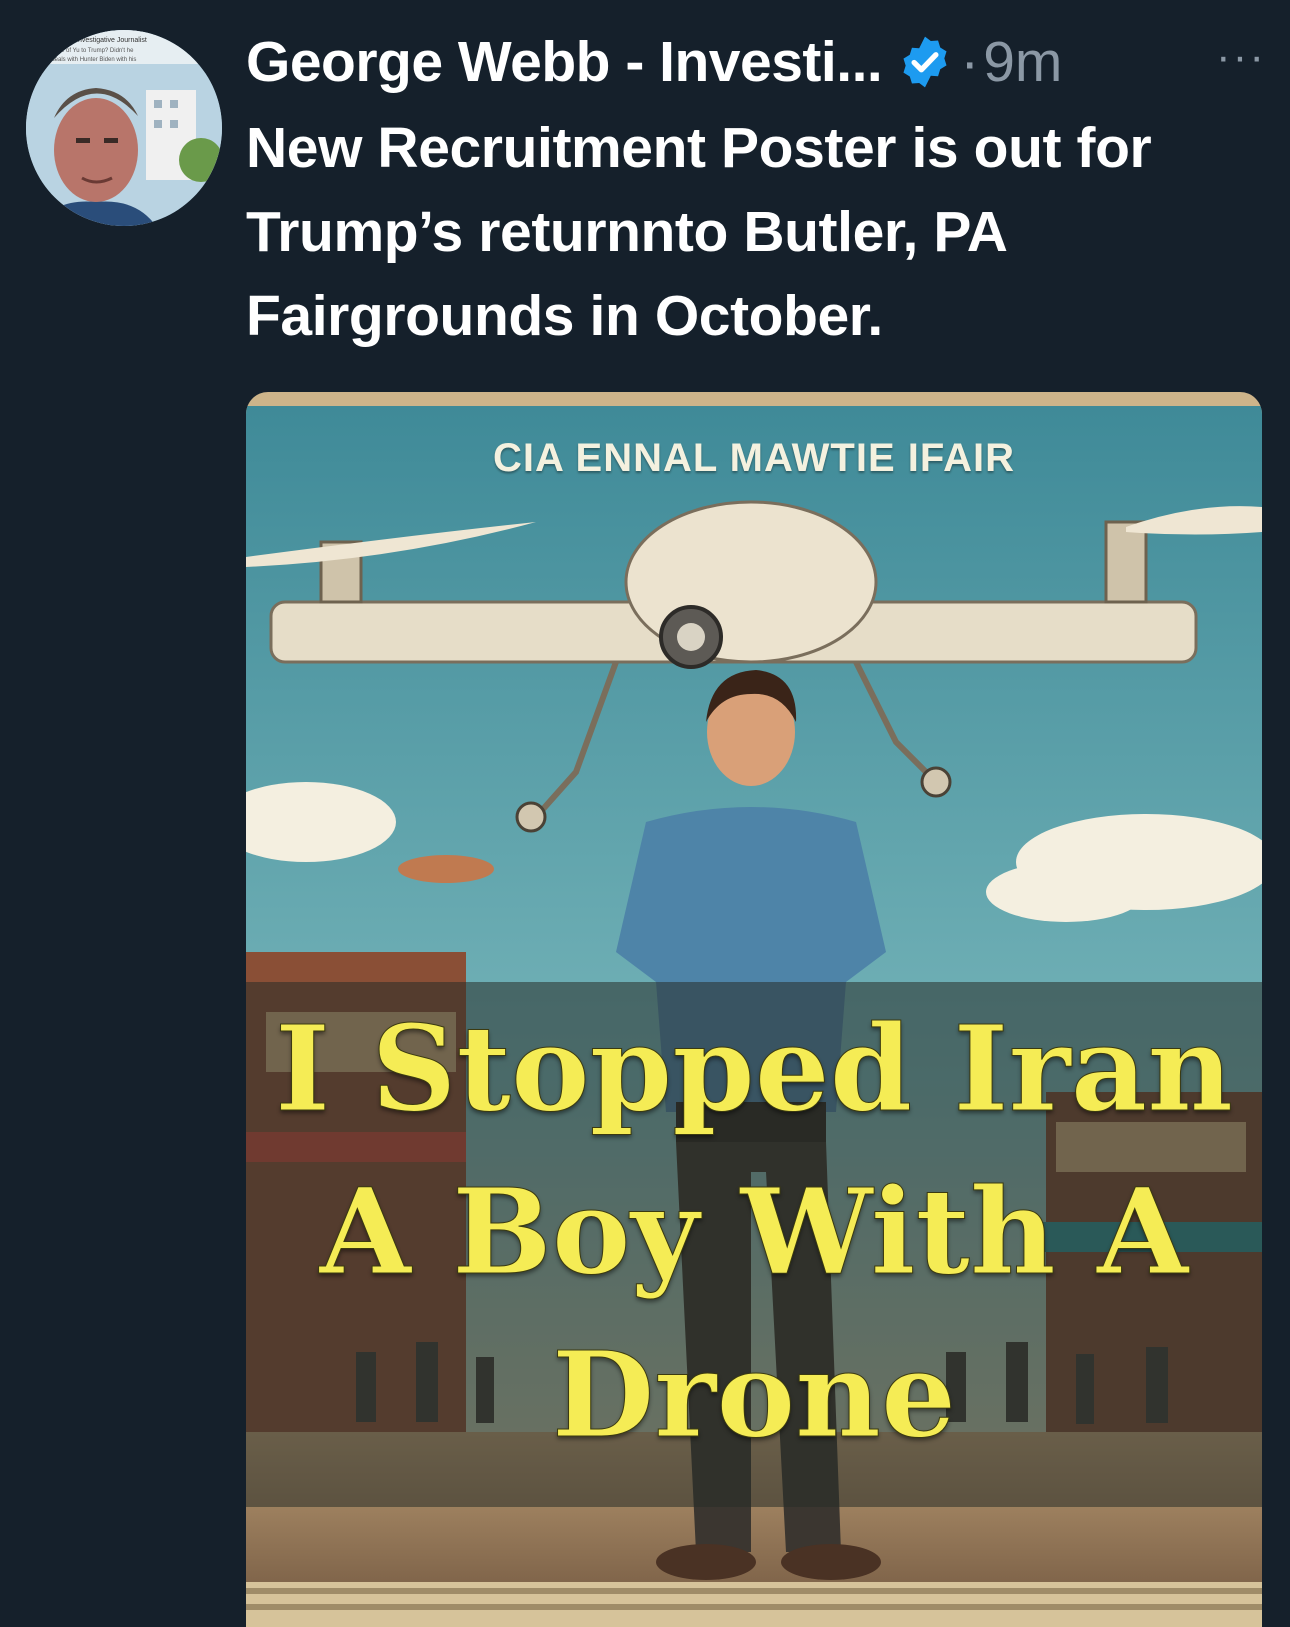 Image resolution: width=1290 pixels, height=1627 pixels. I want to click on tweet-header: George Webb - Investi... · 9m ···, so click(756, 62).